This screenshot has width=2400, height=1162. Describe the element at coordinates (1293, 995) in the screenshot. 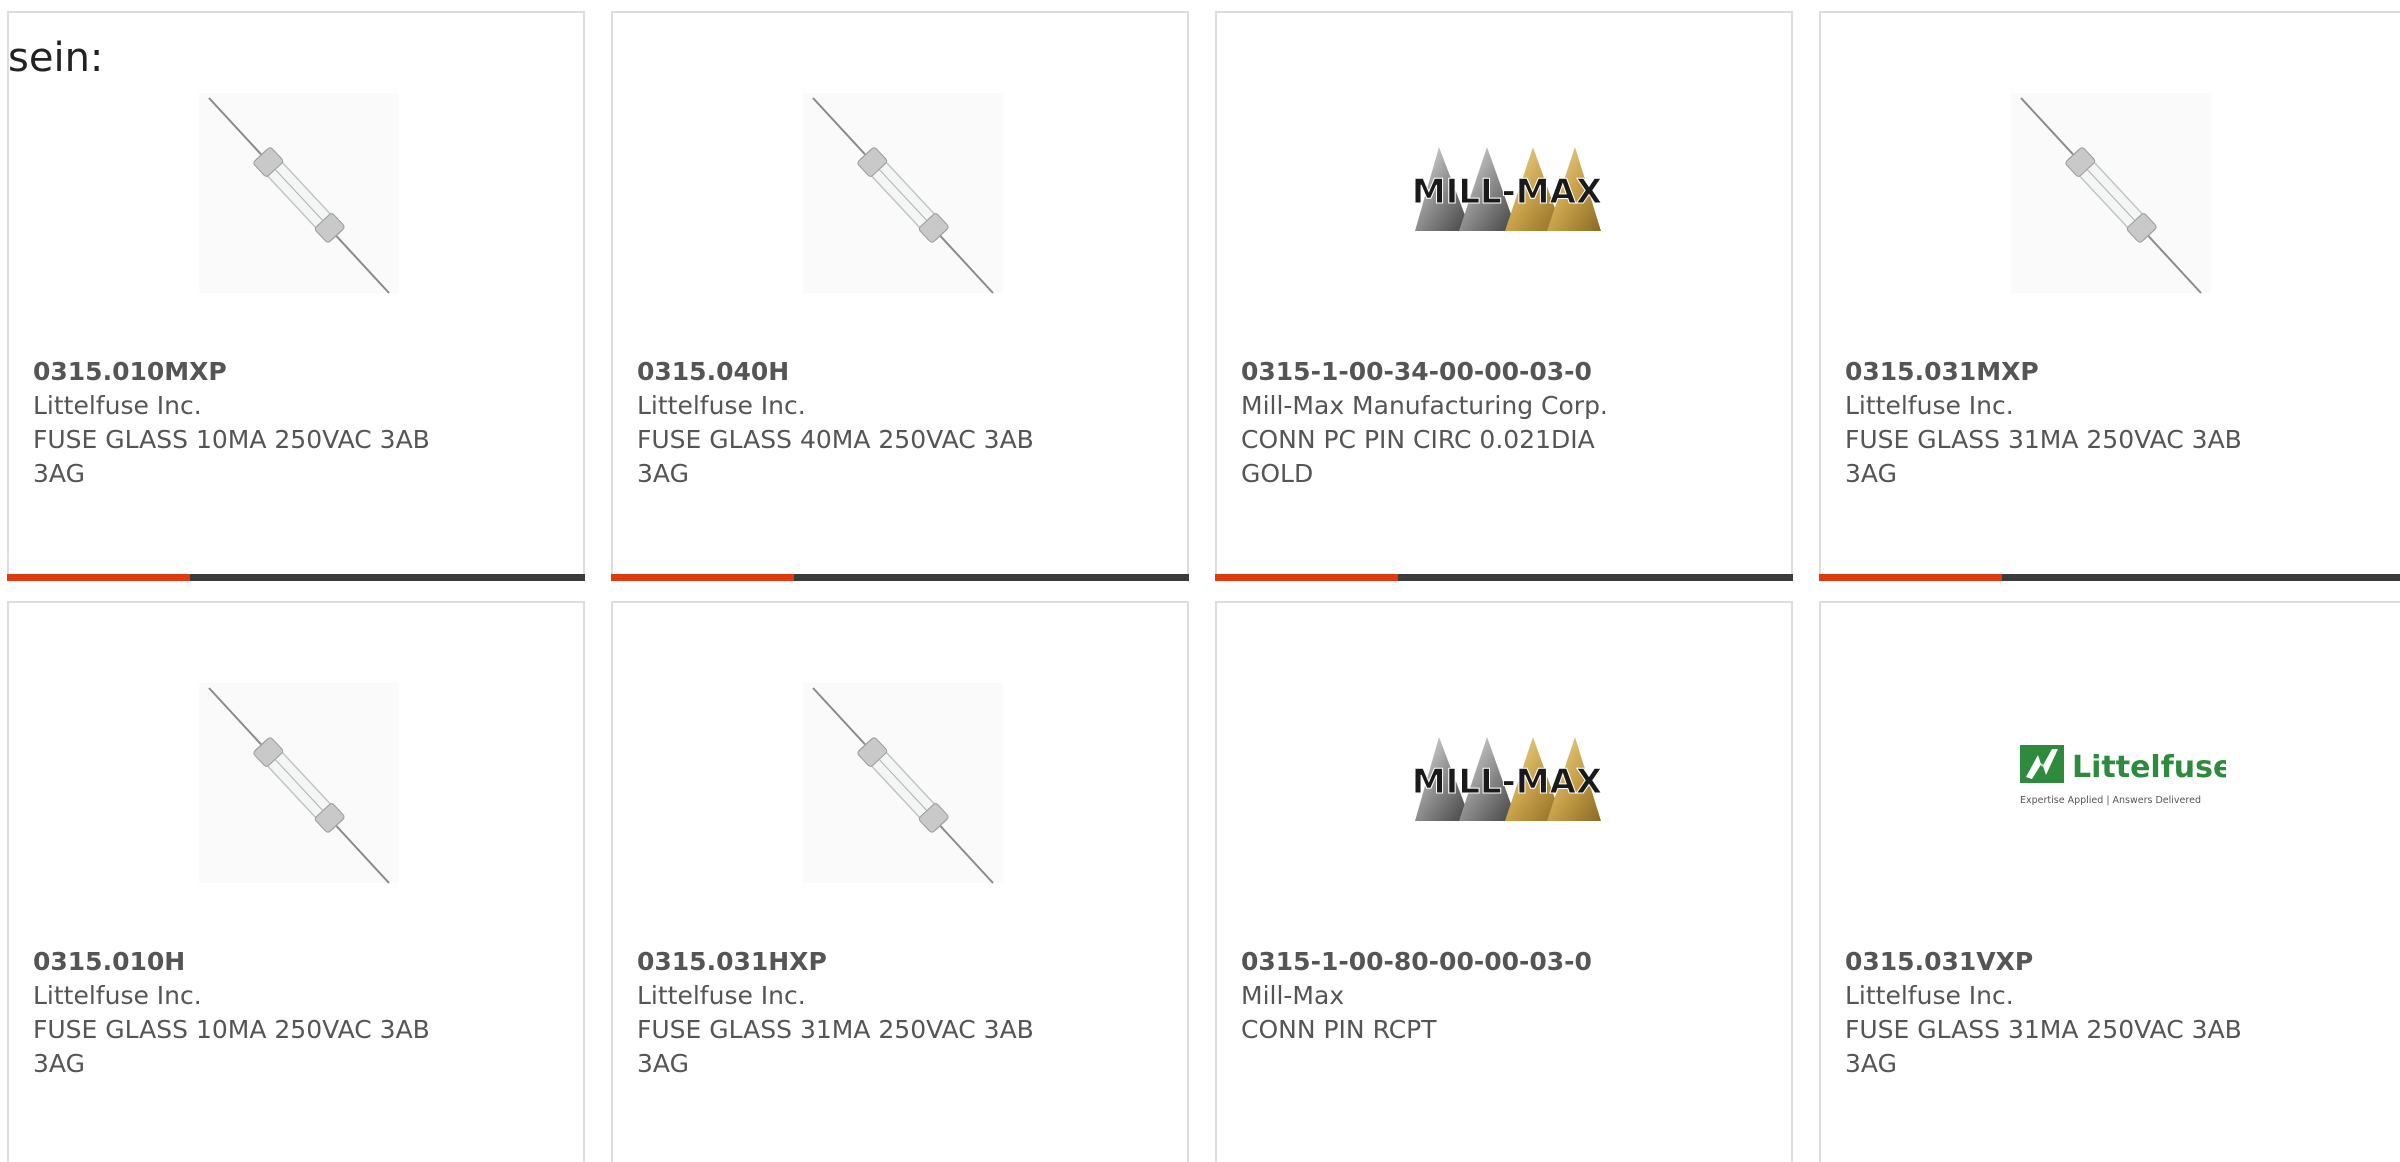

I see `manufacturer: Mill-Max` at that location.